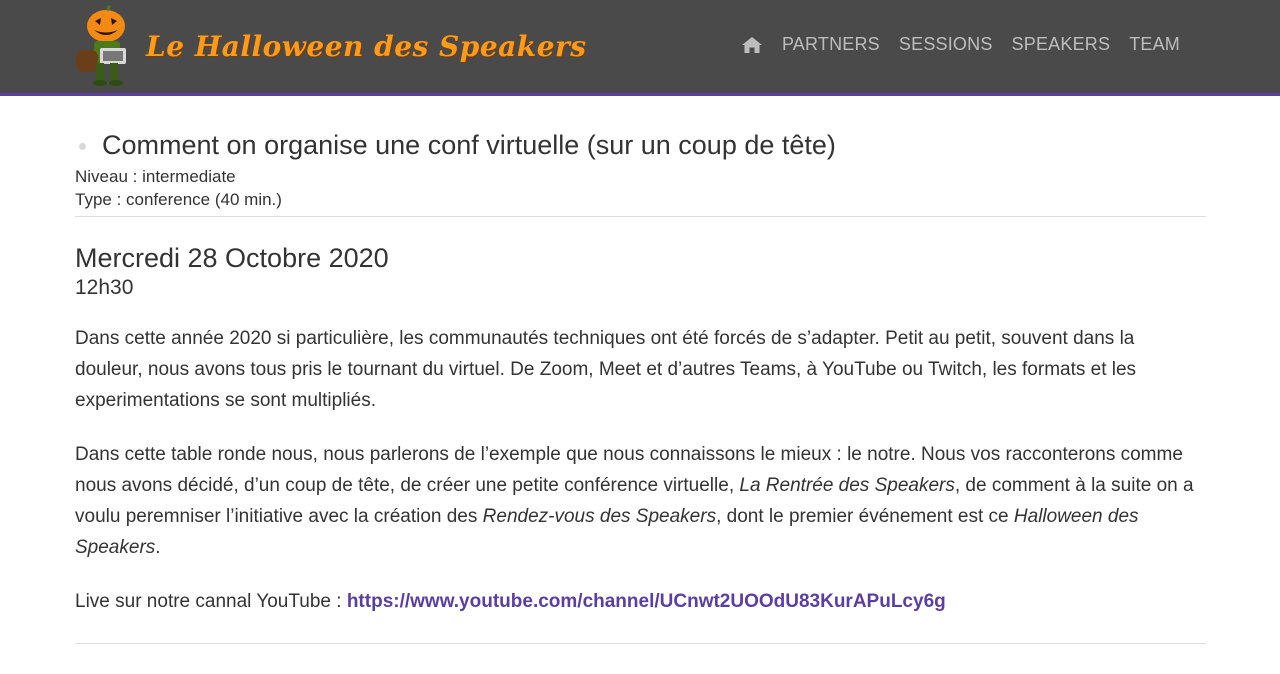 The width and height of the screenshot is (1280, 674). Describe the element at coordinates (101, 45) in the screenshot. I see `pumpkin-mascot-icon` at that location.